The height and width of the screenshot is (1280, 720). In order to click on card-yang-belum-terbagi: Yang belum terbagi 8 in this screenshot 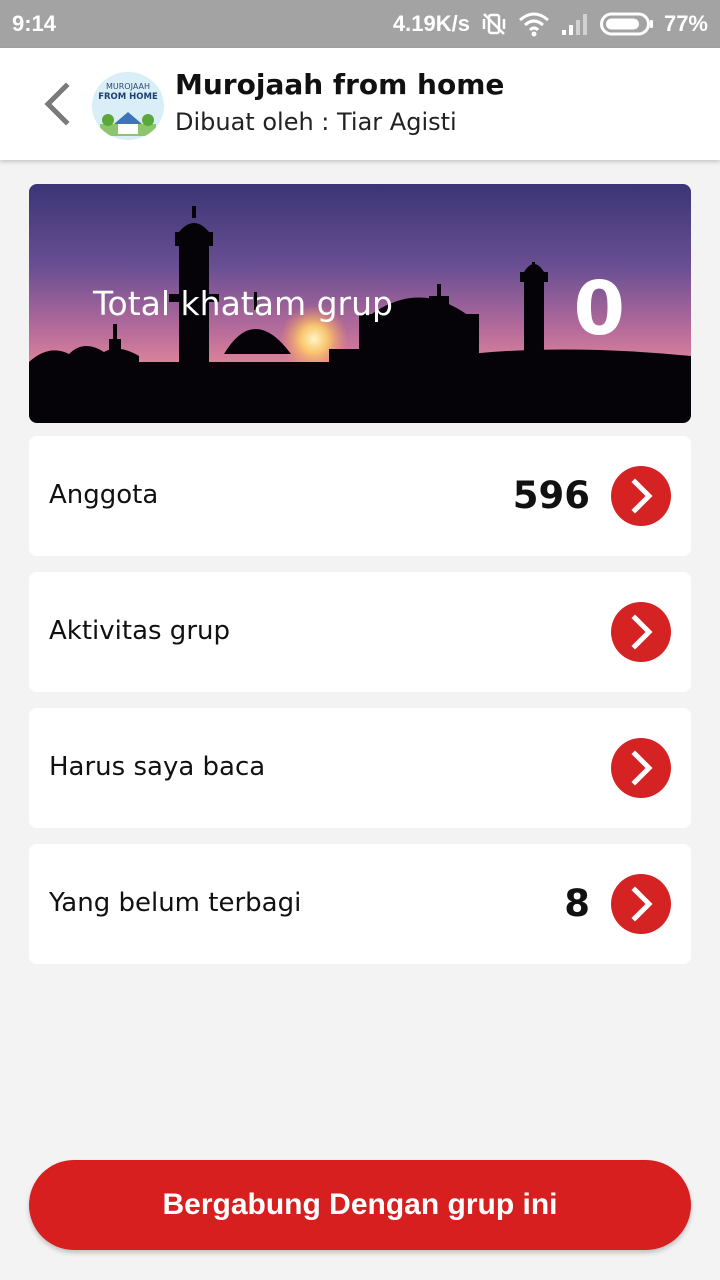, I will do `click(360, 904)`.